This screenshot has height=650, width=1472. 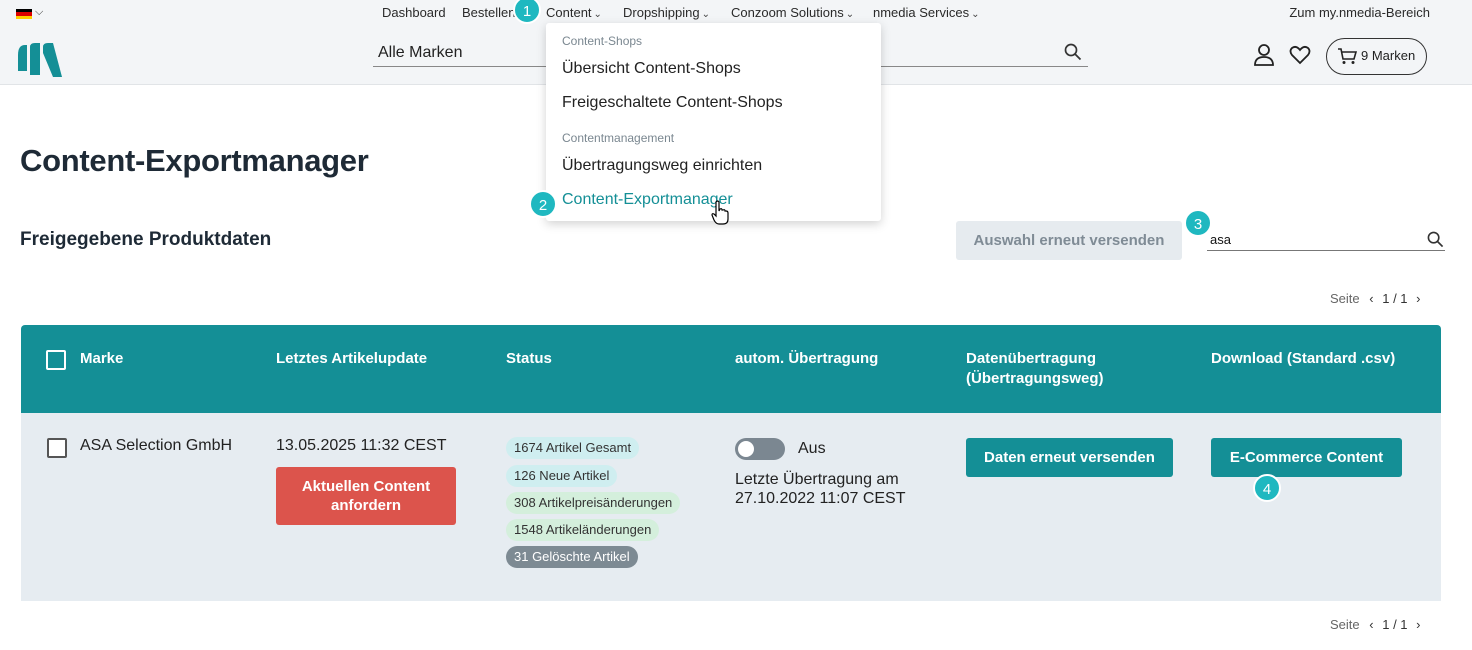 What do you see at coordinates (1069, 240) in the screenshot?
I see `resend-selection-button: Auswahl erneut versenden` at bounding box center [1069, 240].